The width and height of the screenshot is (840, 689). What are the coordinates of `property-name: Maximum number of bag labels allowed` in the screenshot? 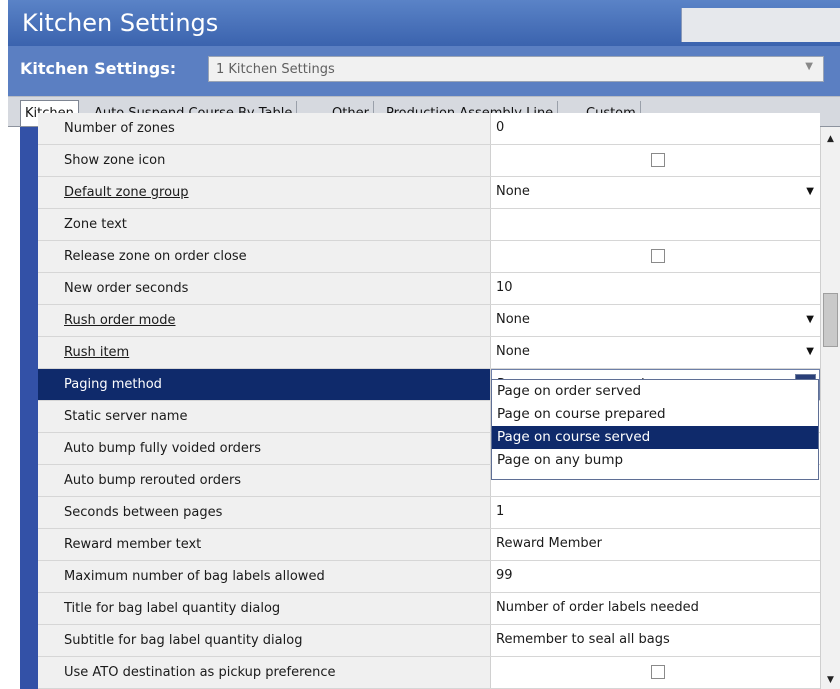 It's located at (264, 576).